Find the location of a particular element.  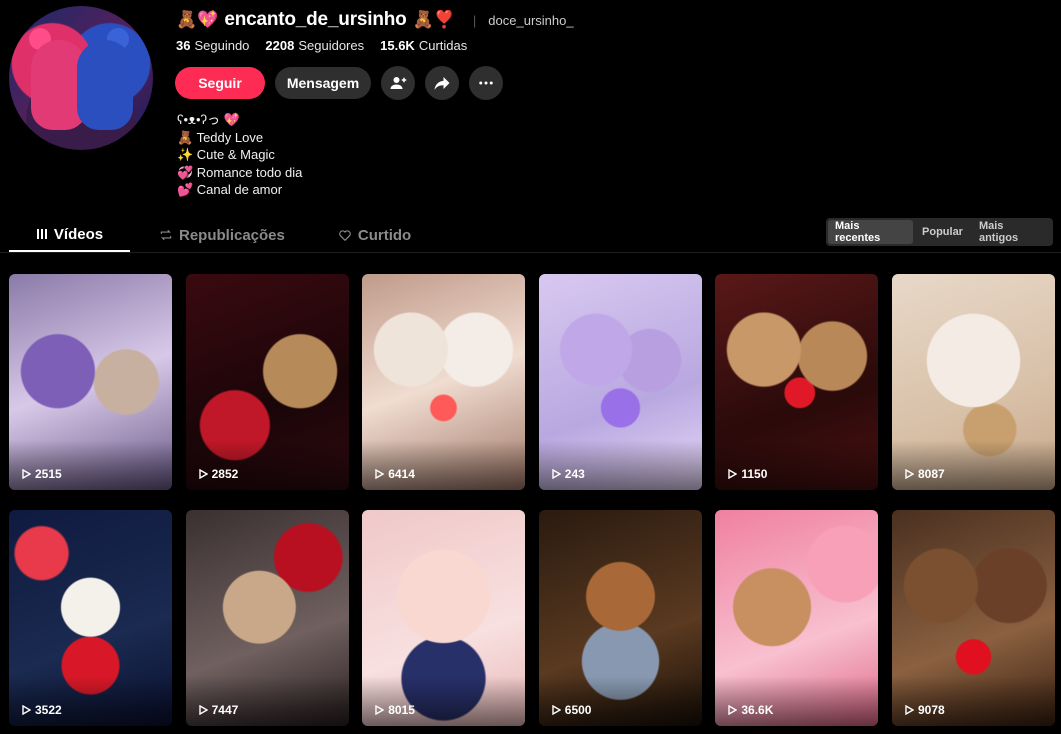

tab-label: Republicações is located at coordinates (232, 235).